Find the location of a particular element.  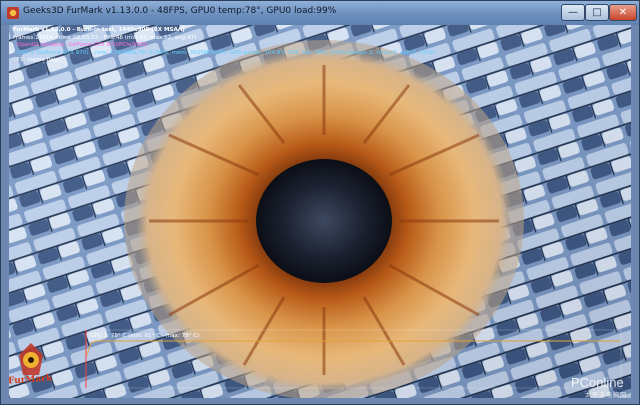

maximize-button: □ is located at coordinates (597, 12).